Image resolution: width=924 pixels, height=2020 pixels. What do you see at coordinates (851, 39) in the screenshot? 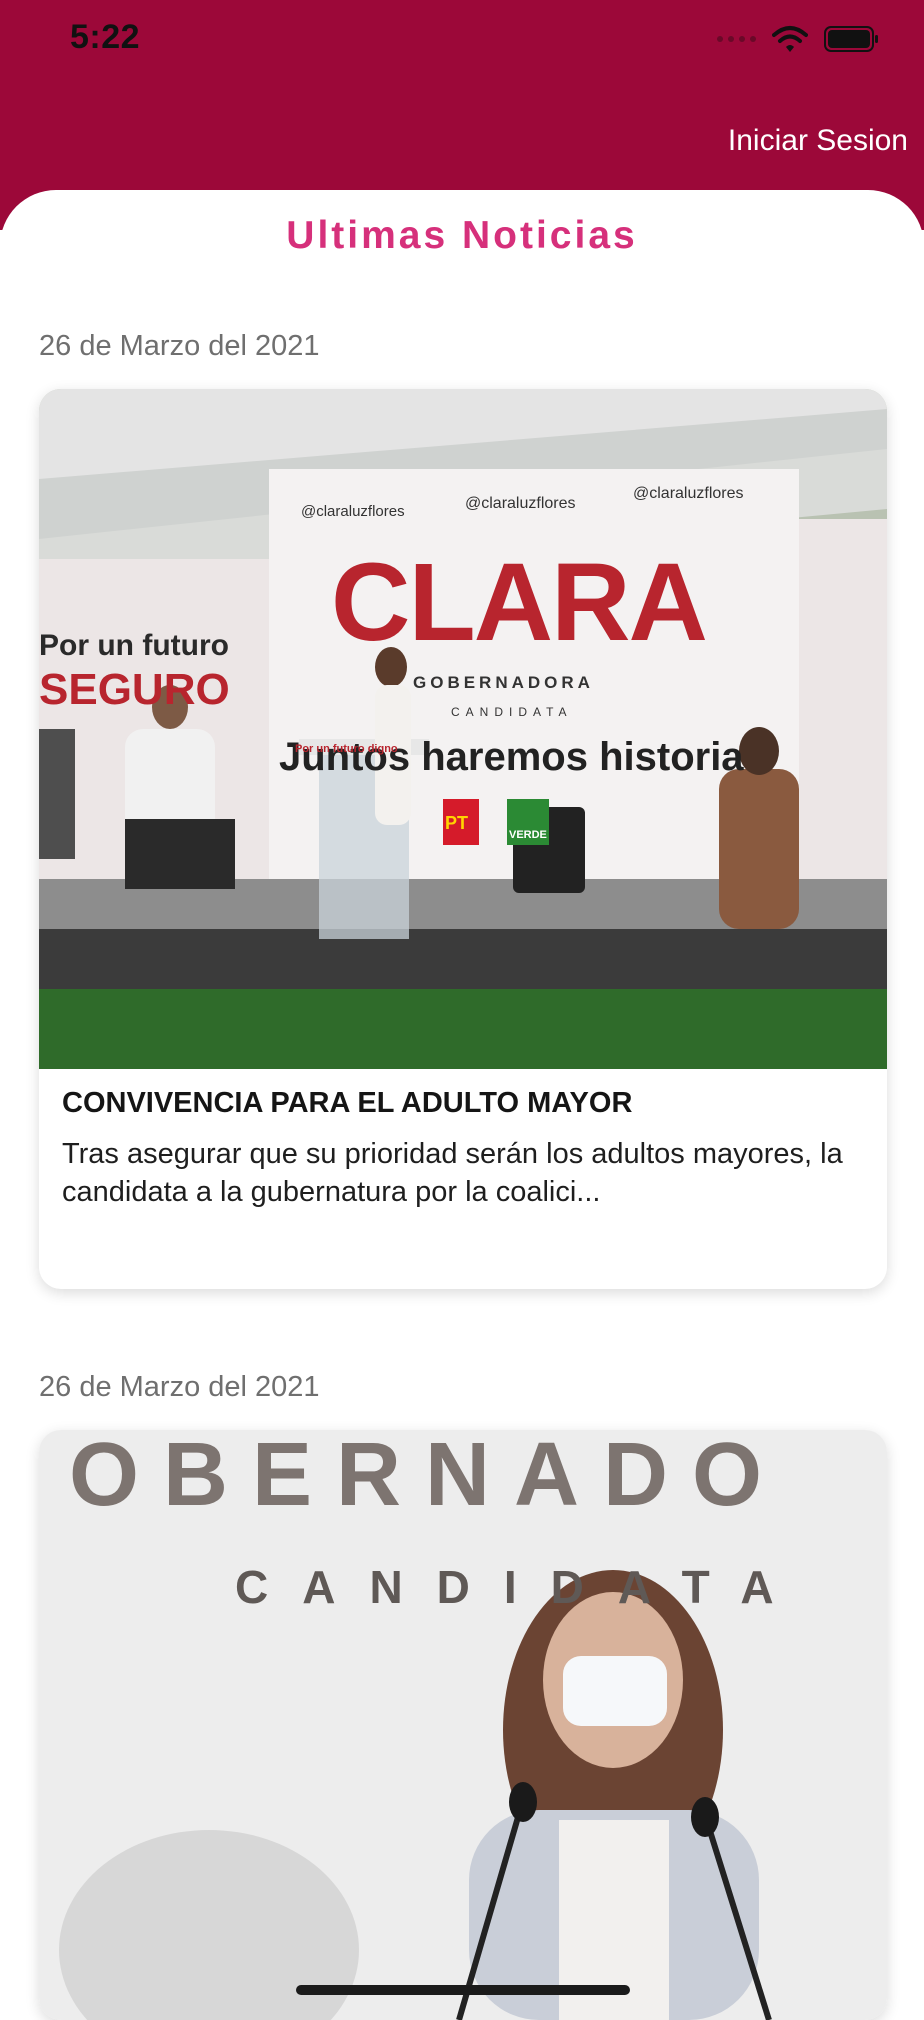
I see `battery-icon` at bounding box center [851, 39].